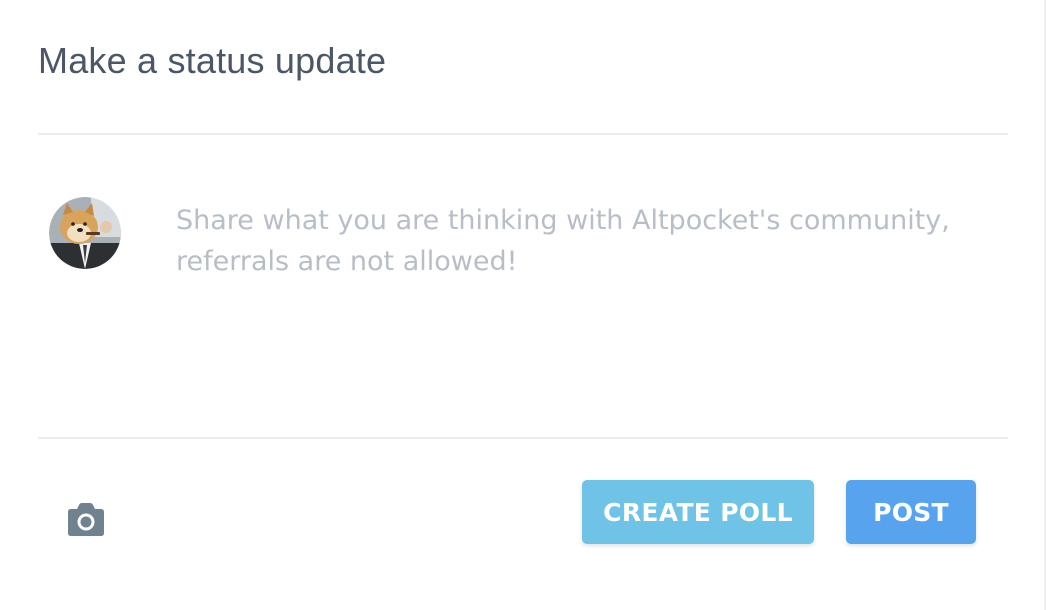 The image size is (1050, 610). I want to click on page-title: Make a status update, so click(212, 60).